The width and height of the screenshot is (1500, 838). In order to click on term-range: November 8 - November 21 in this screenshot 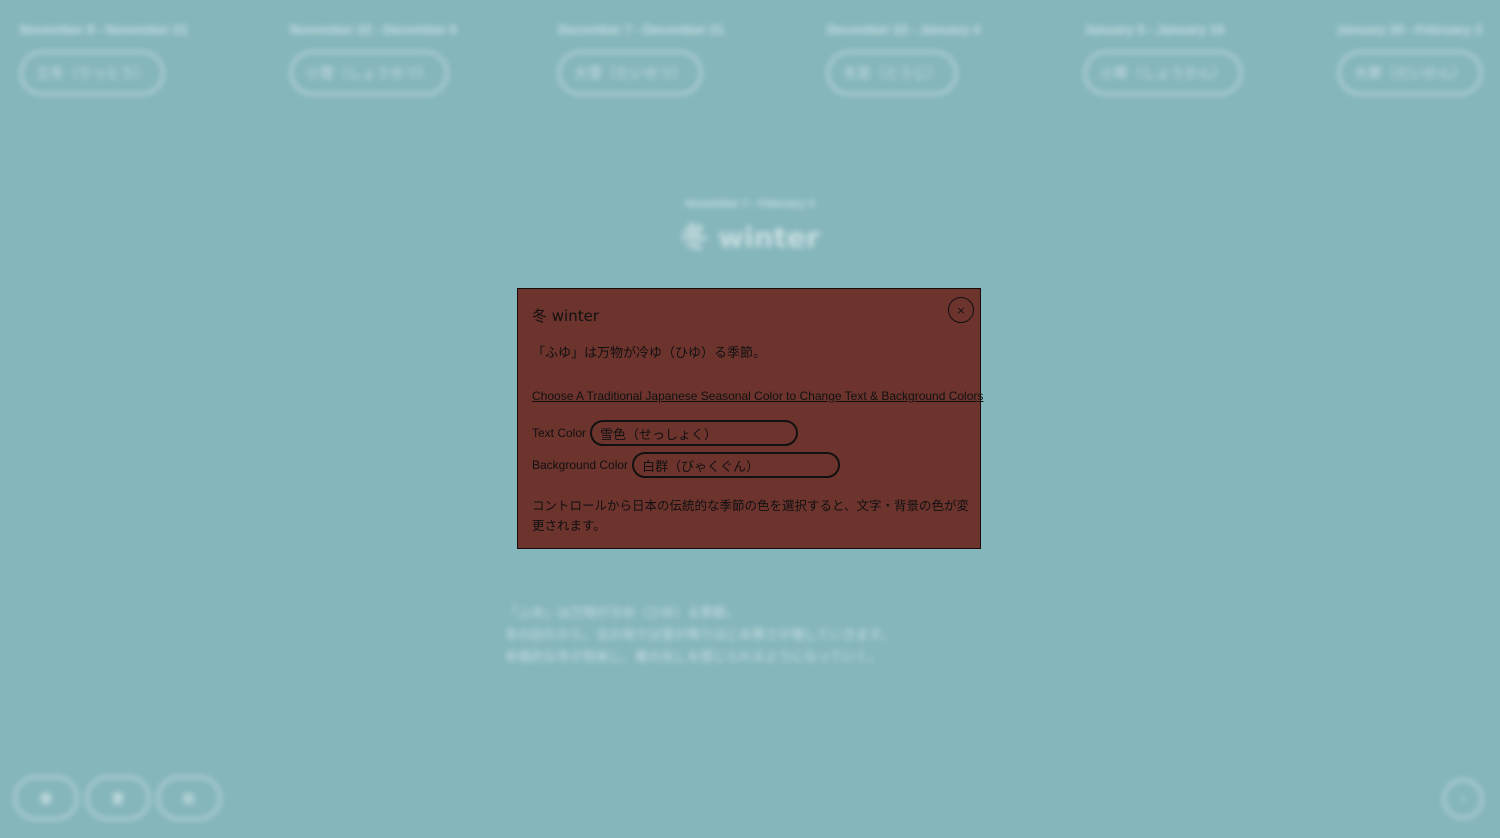, I will do `click(104, 29)`.